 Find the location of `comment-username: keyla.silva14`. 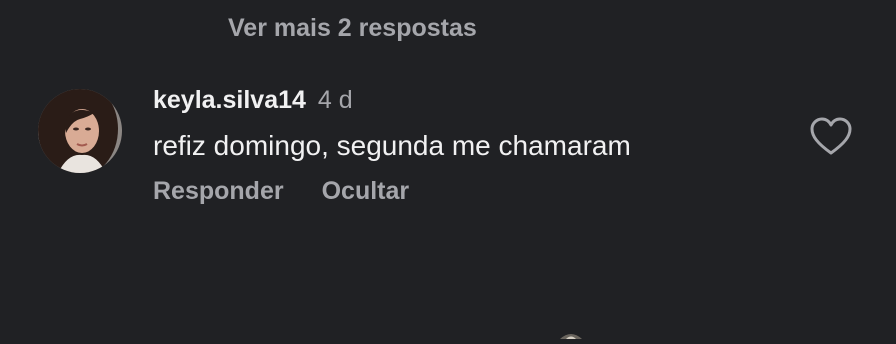

comment-username: keyla.silva14 is located at coordinates (229, 100).